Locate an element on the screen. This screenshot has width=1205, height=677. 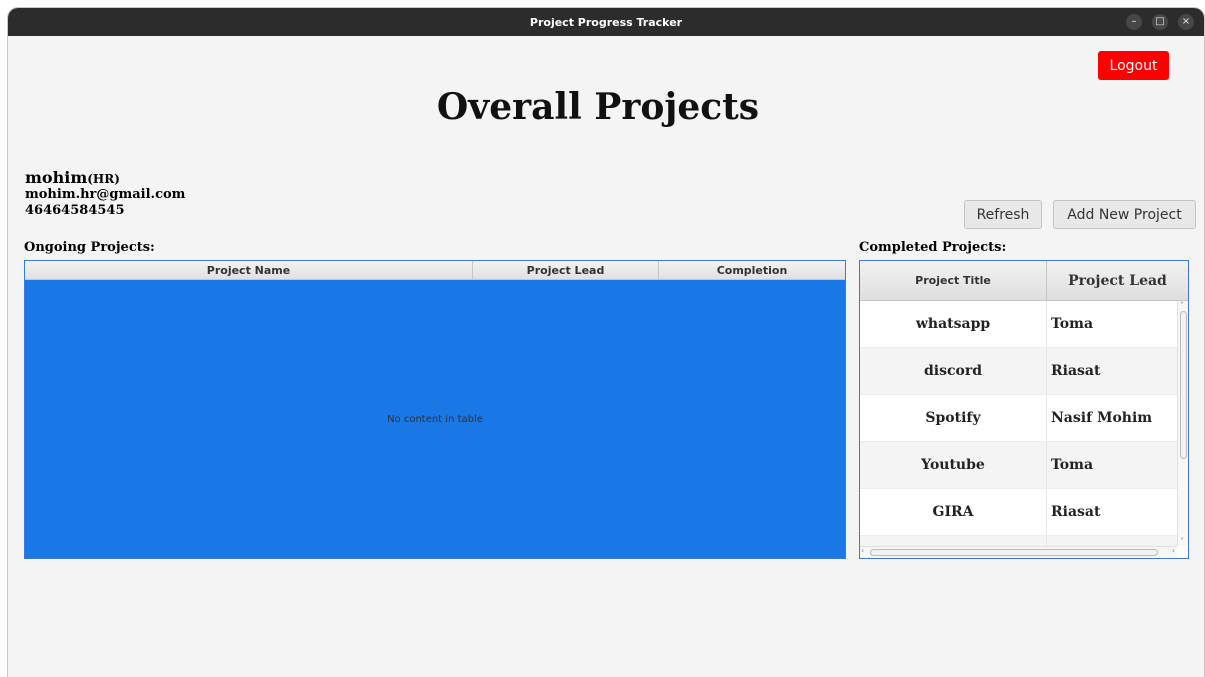
cell-project-lead is located at coordinates (1112, 541).